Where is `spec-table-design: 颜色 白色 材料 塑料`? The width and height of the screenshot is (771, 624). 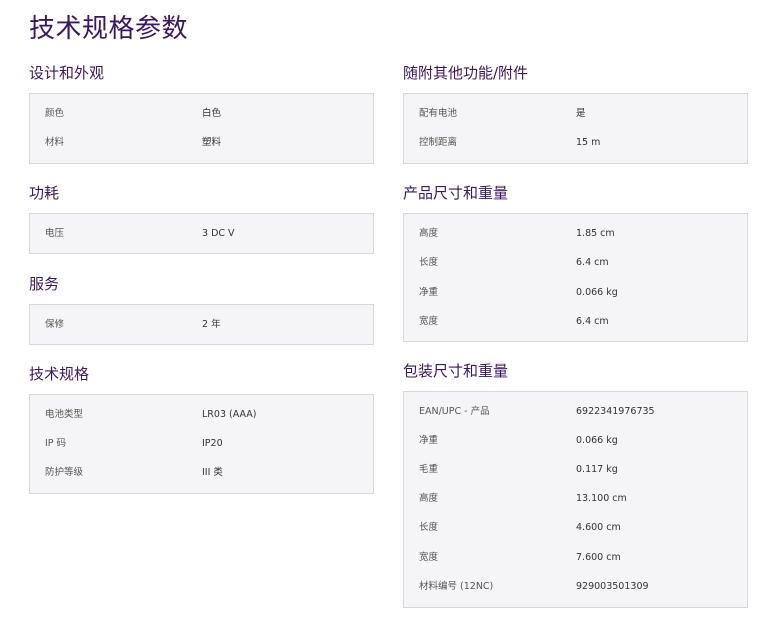
spec-table-design: 颜色 白色 材料 塑料 is located at coordinates (201, 128).